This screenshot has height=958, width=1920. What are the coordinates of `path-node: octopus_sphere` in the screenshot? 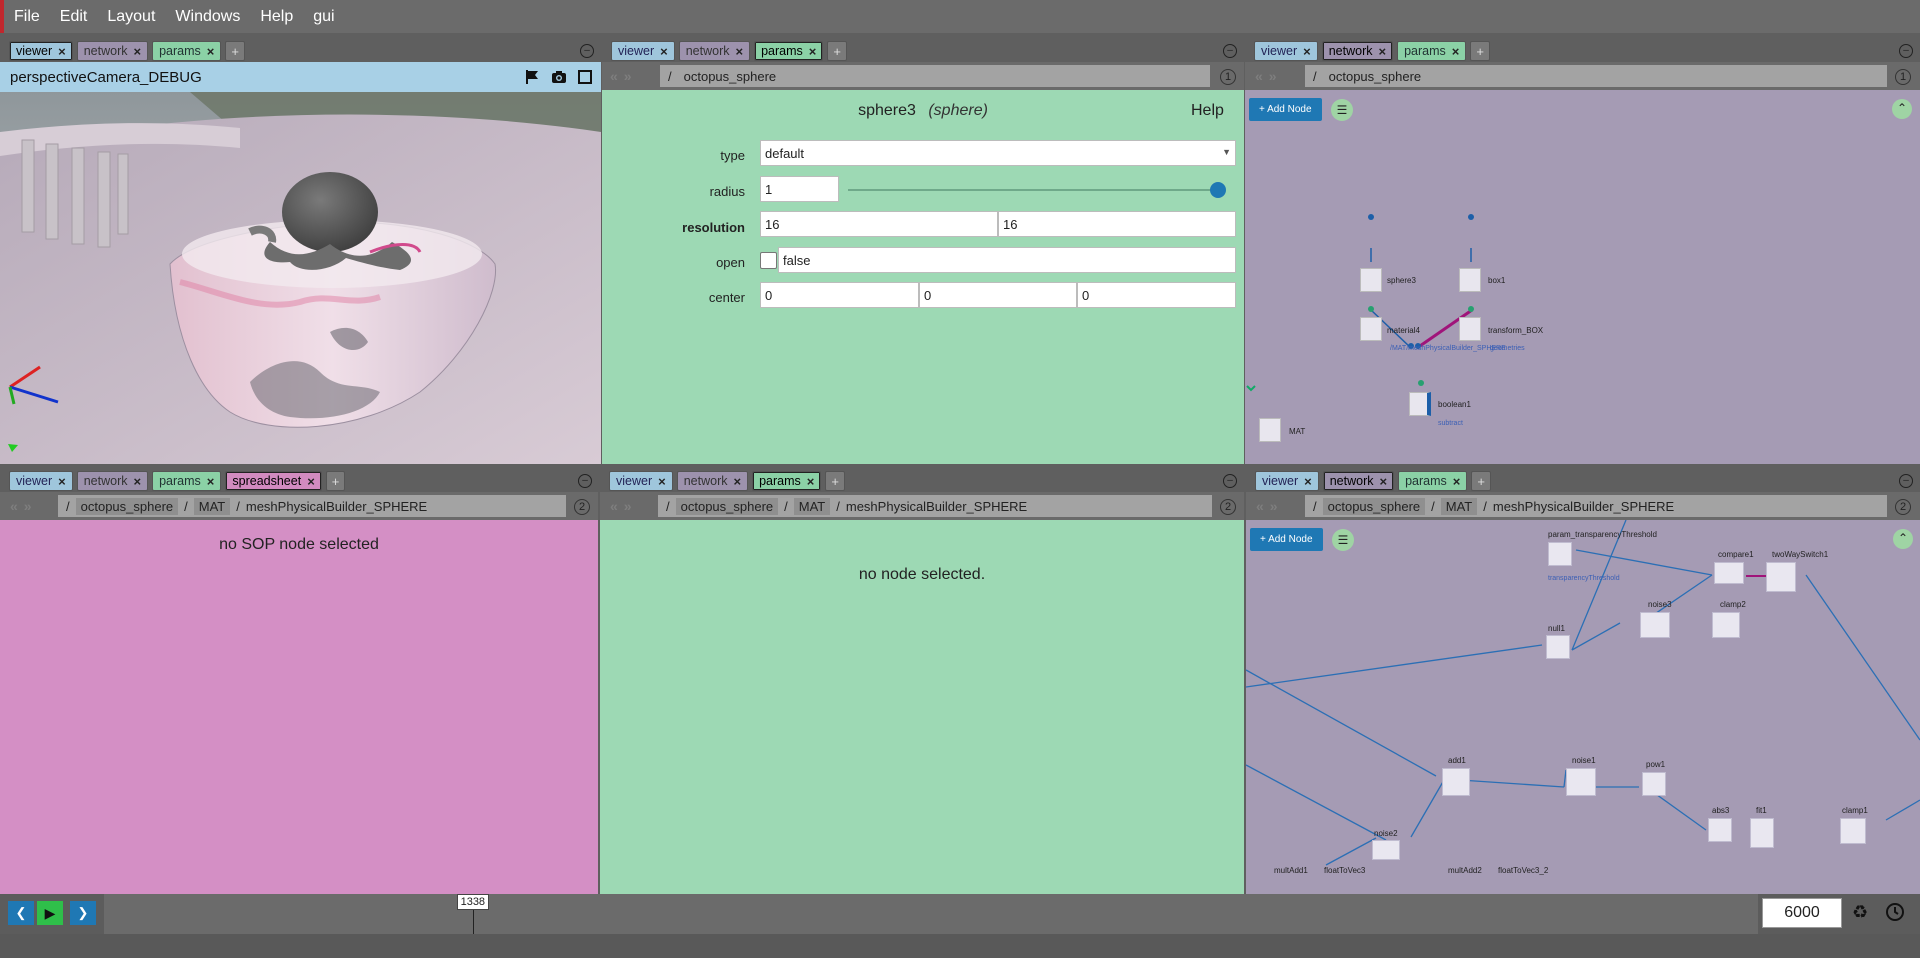 It's located at (730, 76).